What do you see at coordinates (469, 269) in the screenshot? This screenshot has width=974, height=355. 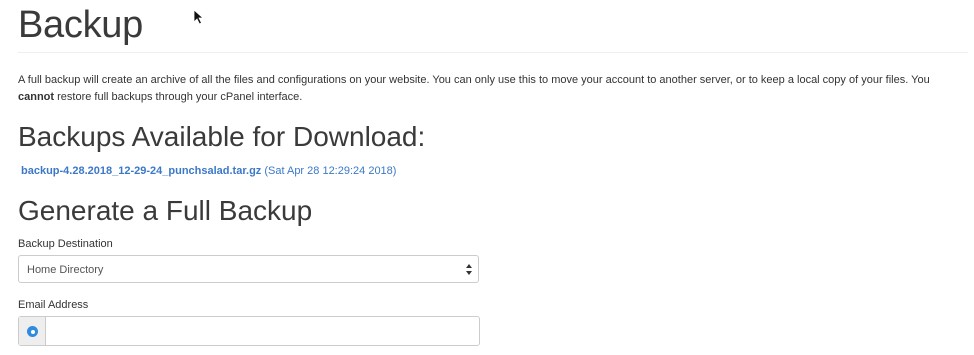 I see `chevron-up-down-icon` at bounding box center [469, 269].